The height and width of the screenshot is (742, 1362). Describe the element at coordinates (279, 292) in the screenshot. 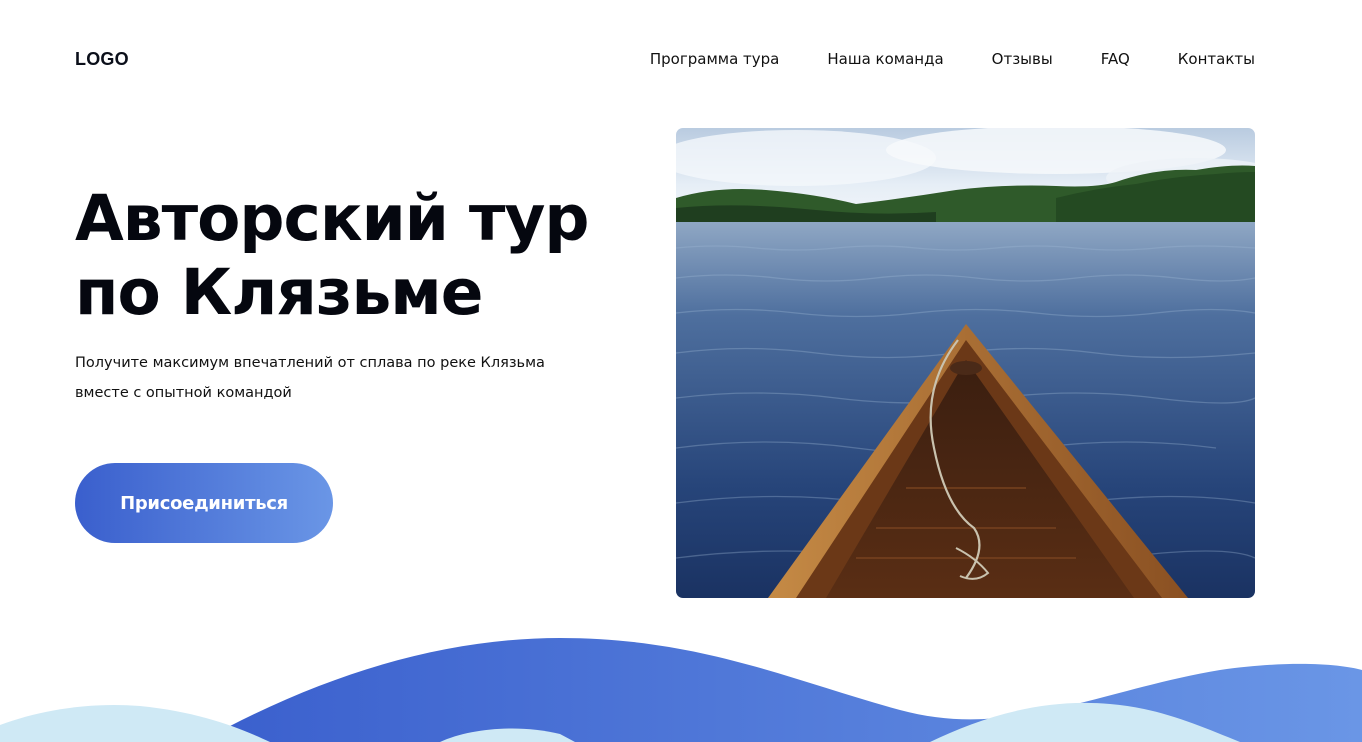

I see `hero-title-line-2: по Клязьме` at that location.